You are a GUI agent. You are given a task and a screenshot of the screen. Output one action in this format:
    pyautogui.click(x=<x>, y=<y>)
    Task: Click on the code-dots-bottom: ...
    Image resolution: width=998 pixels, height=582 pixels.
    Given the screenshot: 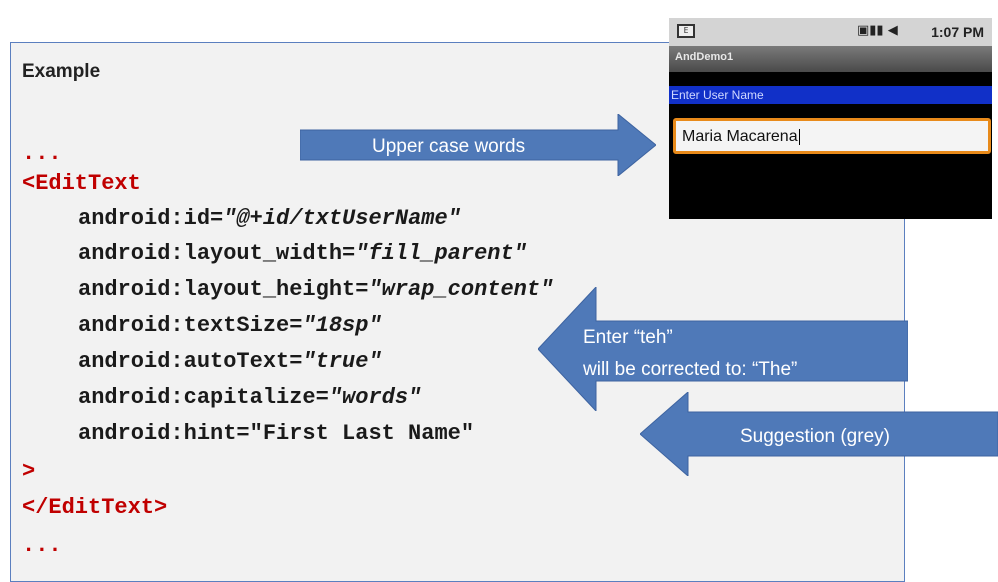 What is the action you would take?
    pyautogui.click(x=42, y=545)
    